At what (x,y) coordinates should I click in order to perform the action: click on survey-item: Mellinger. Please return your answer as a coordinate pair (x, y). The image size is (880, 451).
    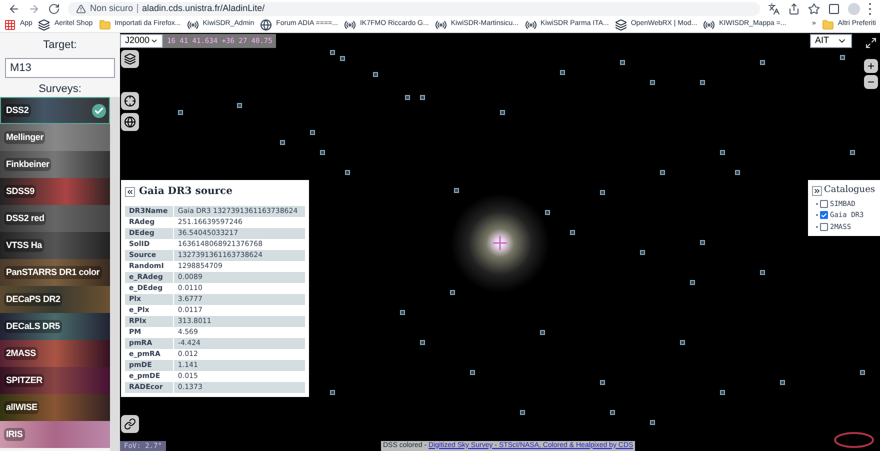
    Looking at the image, I should click on (55, 137).